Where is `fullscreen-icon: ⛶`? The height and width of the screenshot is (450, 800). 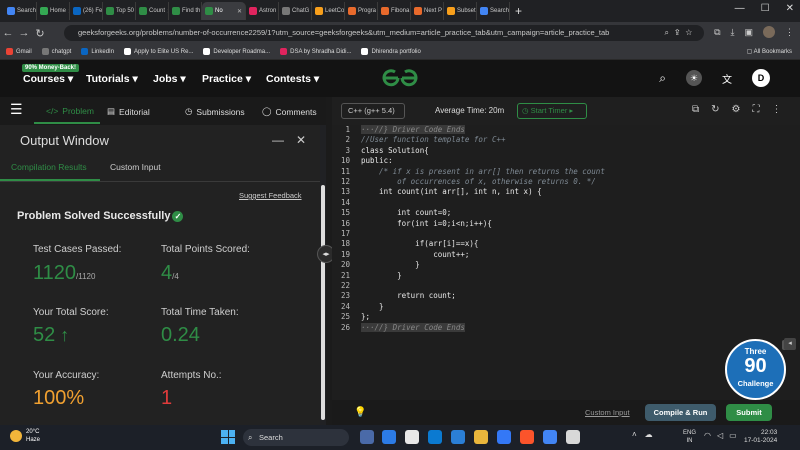
fullscreen-icon: ⛶ is located at coordinates (756, 109).